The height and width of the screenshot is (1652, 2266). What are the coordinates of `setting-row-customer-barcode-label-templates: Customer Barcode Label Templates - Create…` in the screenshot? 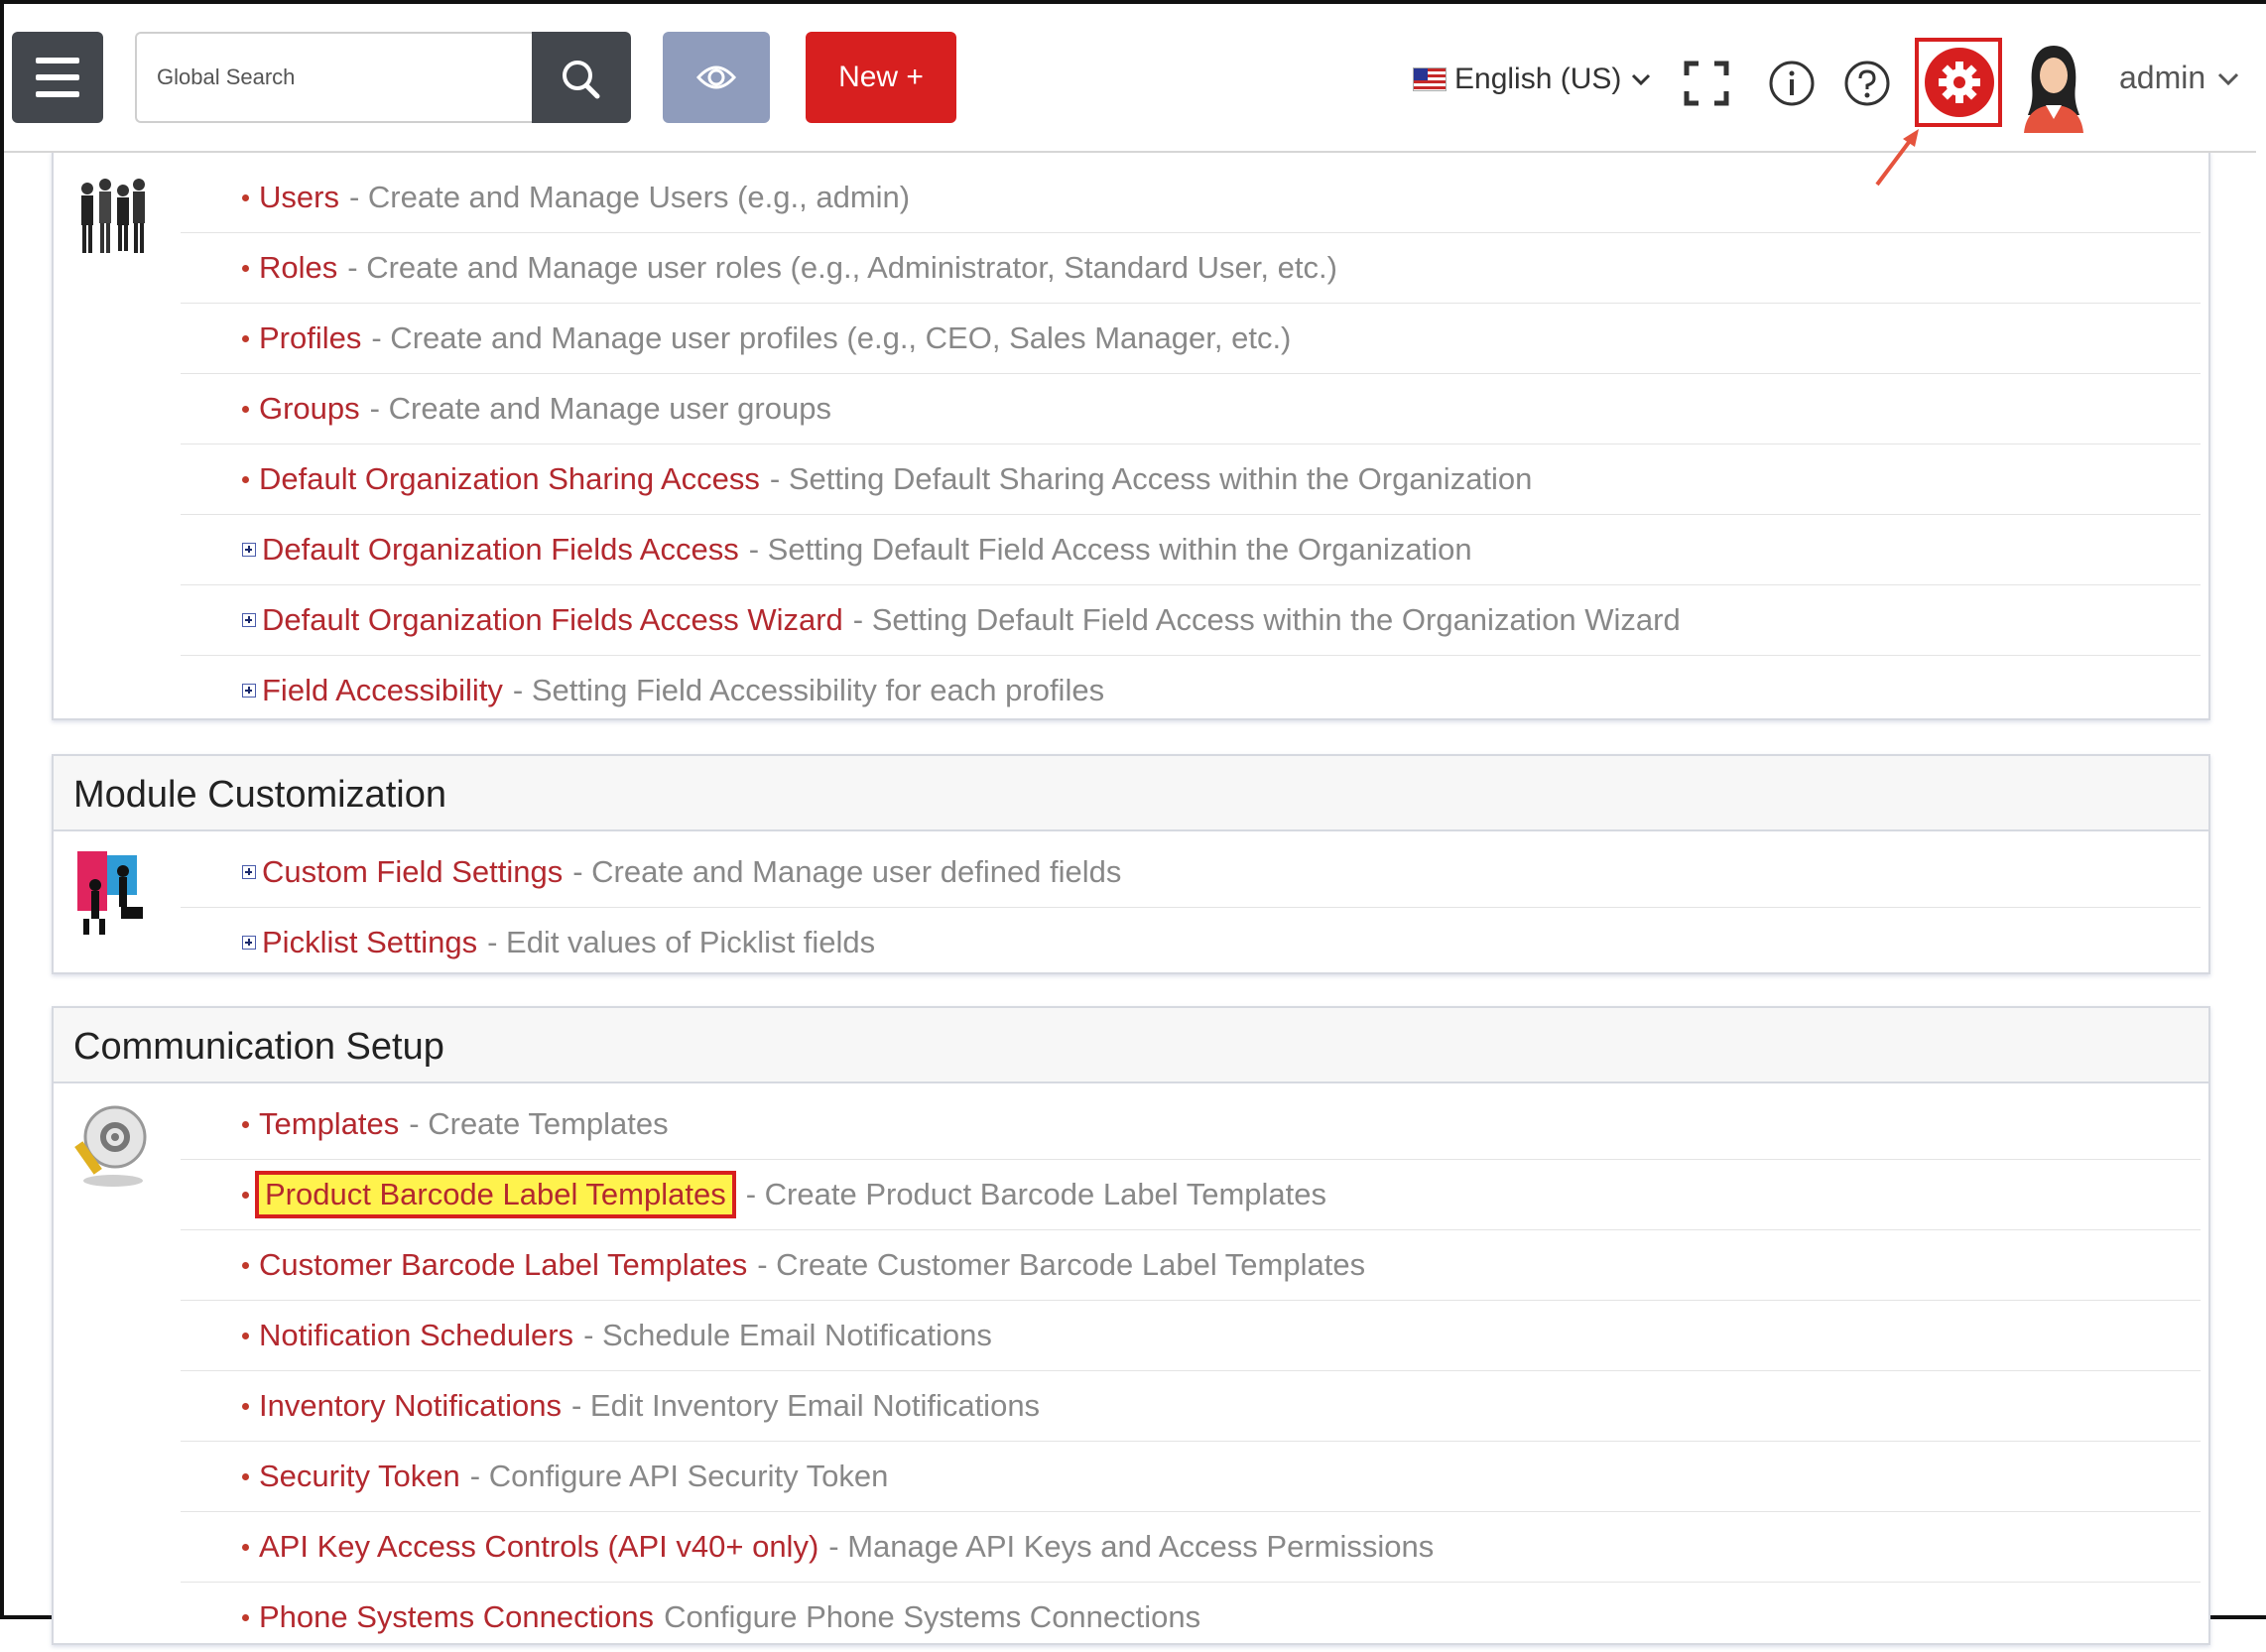 It's located at (1191, 1265).